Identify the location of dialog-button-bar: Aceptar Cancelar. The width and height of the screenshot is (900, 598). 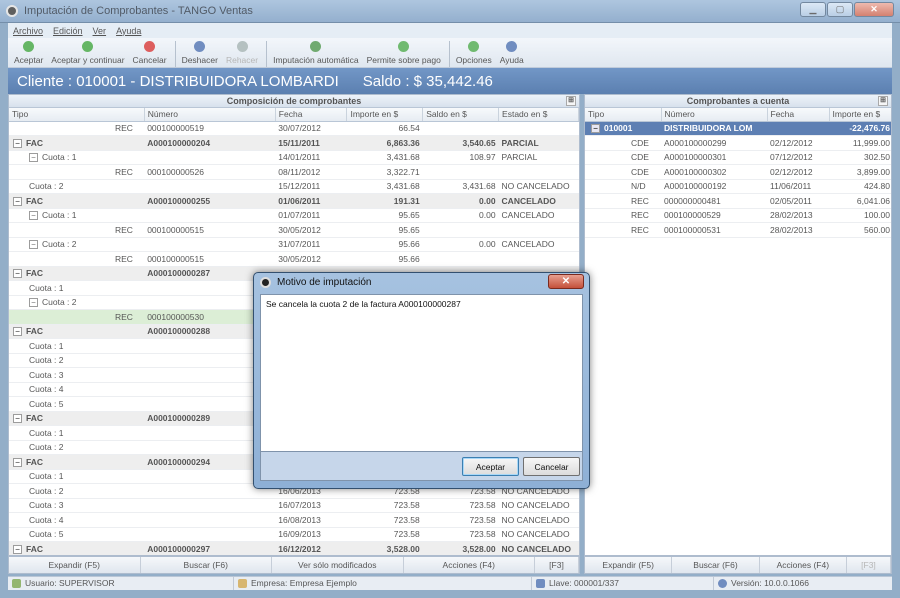
(421, 466).